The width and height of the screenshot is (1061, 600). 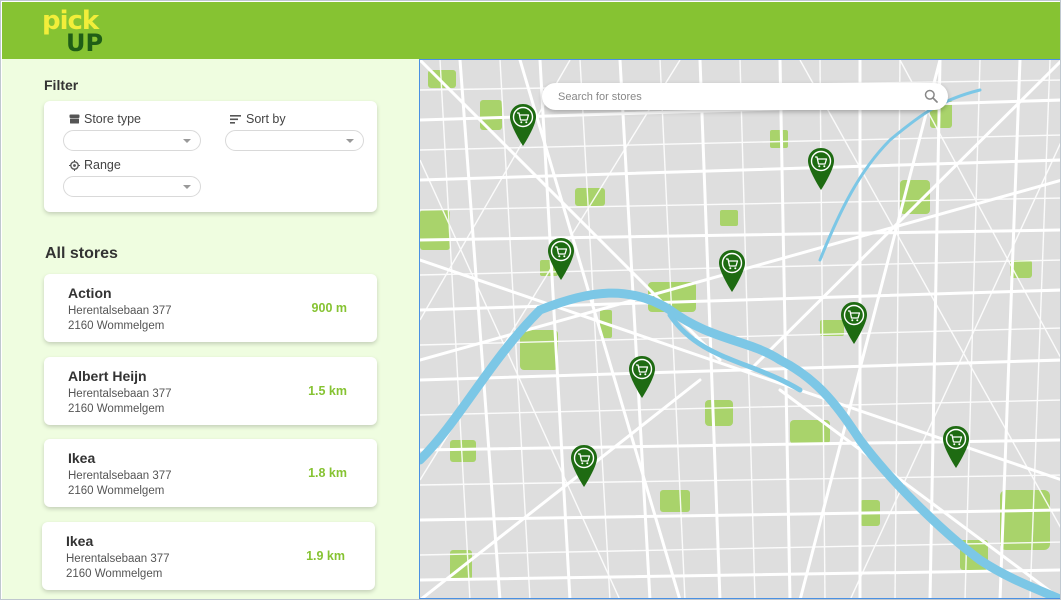 I want to click on all-stores-heading: All stores, so click(x=81, y=253).